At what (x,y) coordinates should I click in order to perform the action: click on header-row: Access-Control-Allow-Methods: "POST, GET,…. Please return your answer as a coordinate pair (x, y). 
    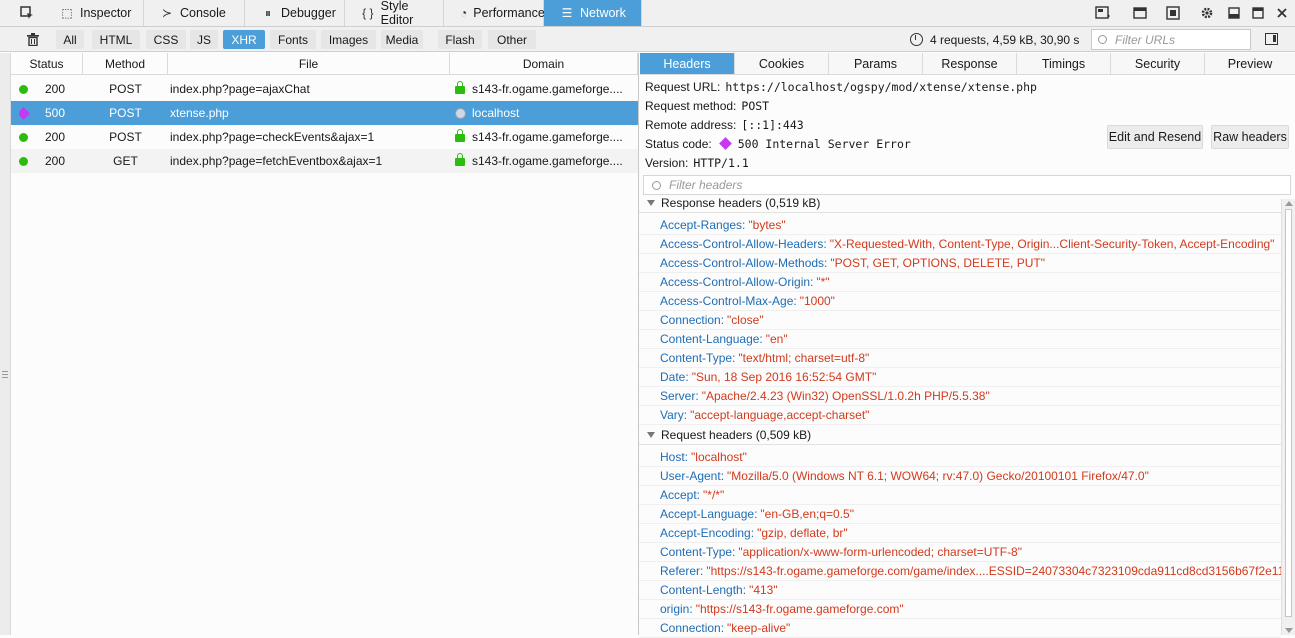
    Looking at the image, I should click on (960, 263).